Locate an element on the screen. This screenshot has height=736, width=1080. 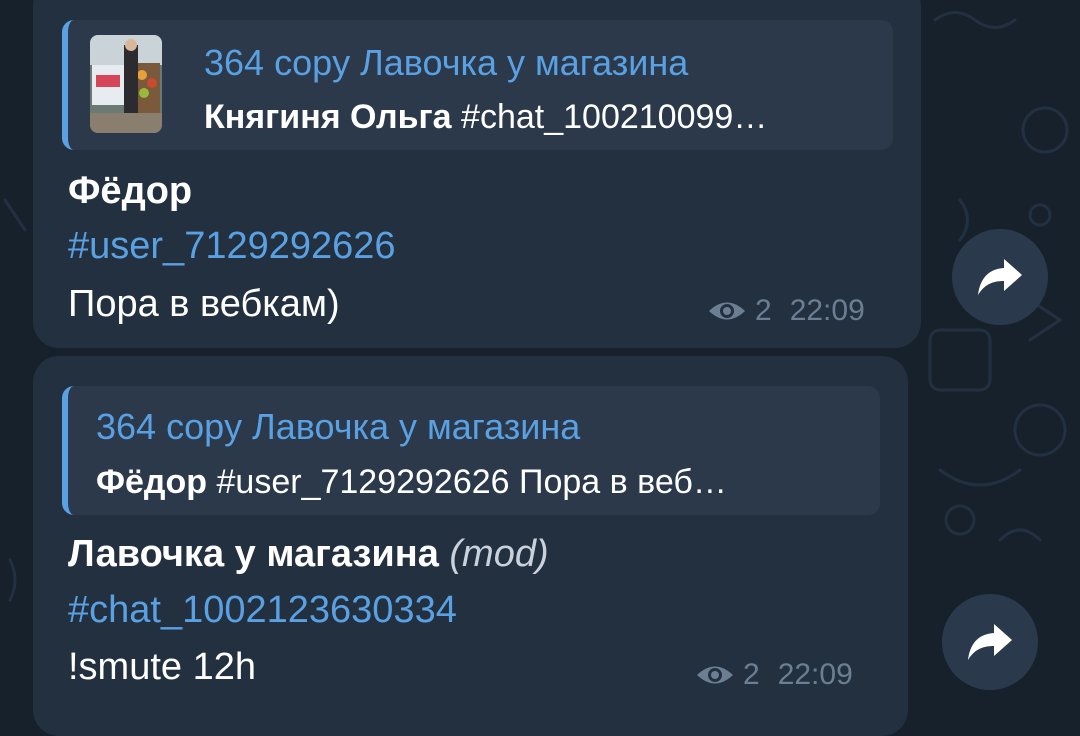
message-text: !smute 12h is located at coordinates (162, 667).